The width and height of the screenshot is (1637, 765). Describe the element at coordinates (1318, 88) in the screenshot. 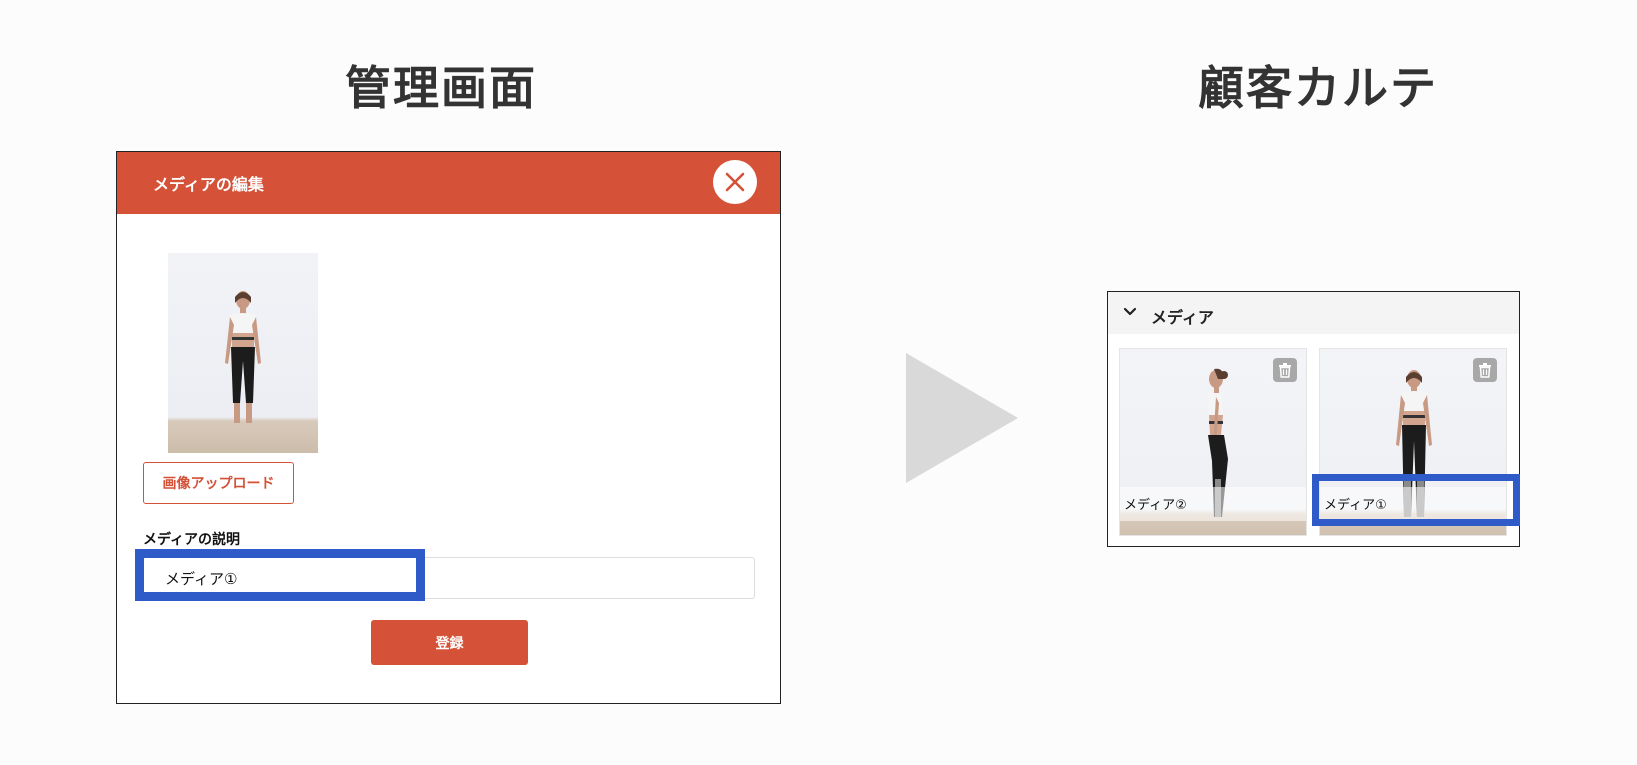

I see `customer-chart-heading: 顧客カルテ` at that location.